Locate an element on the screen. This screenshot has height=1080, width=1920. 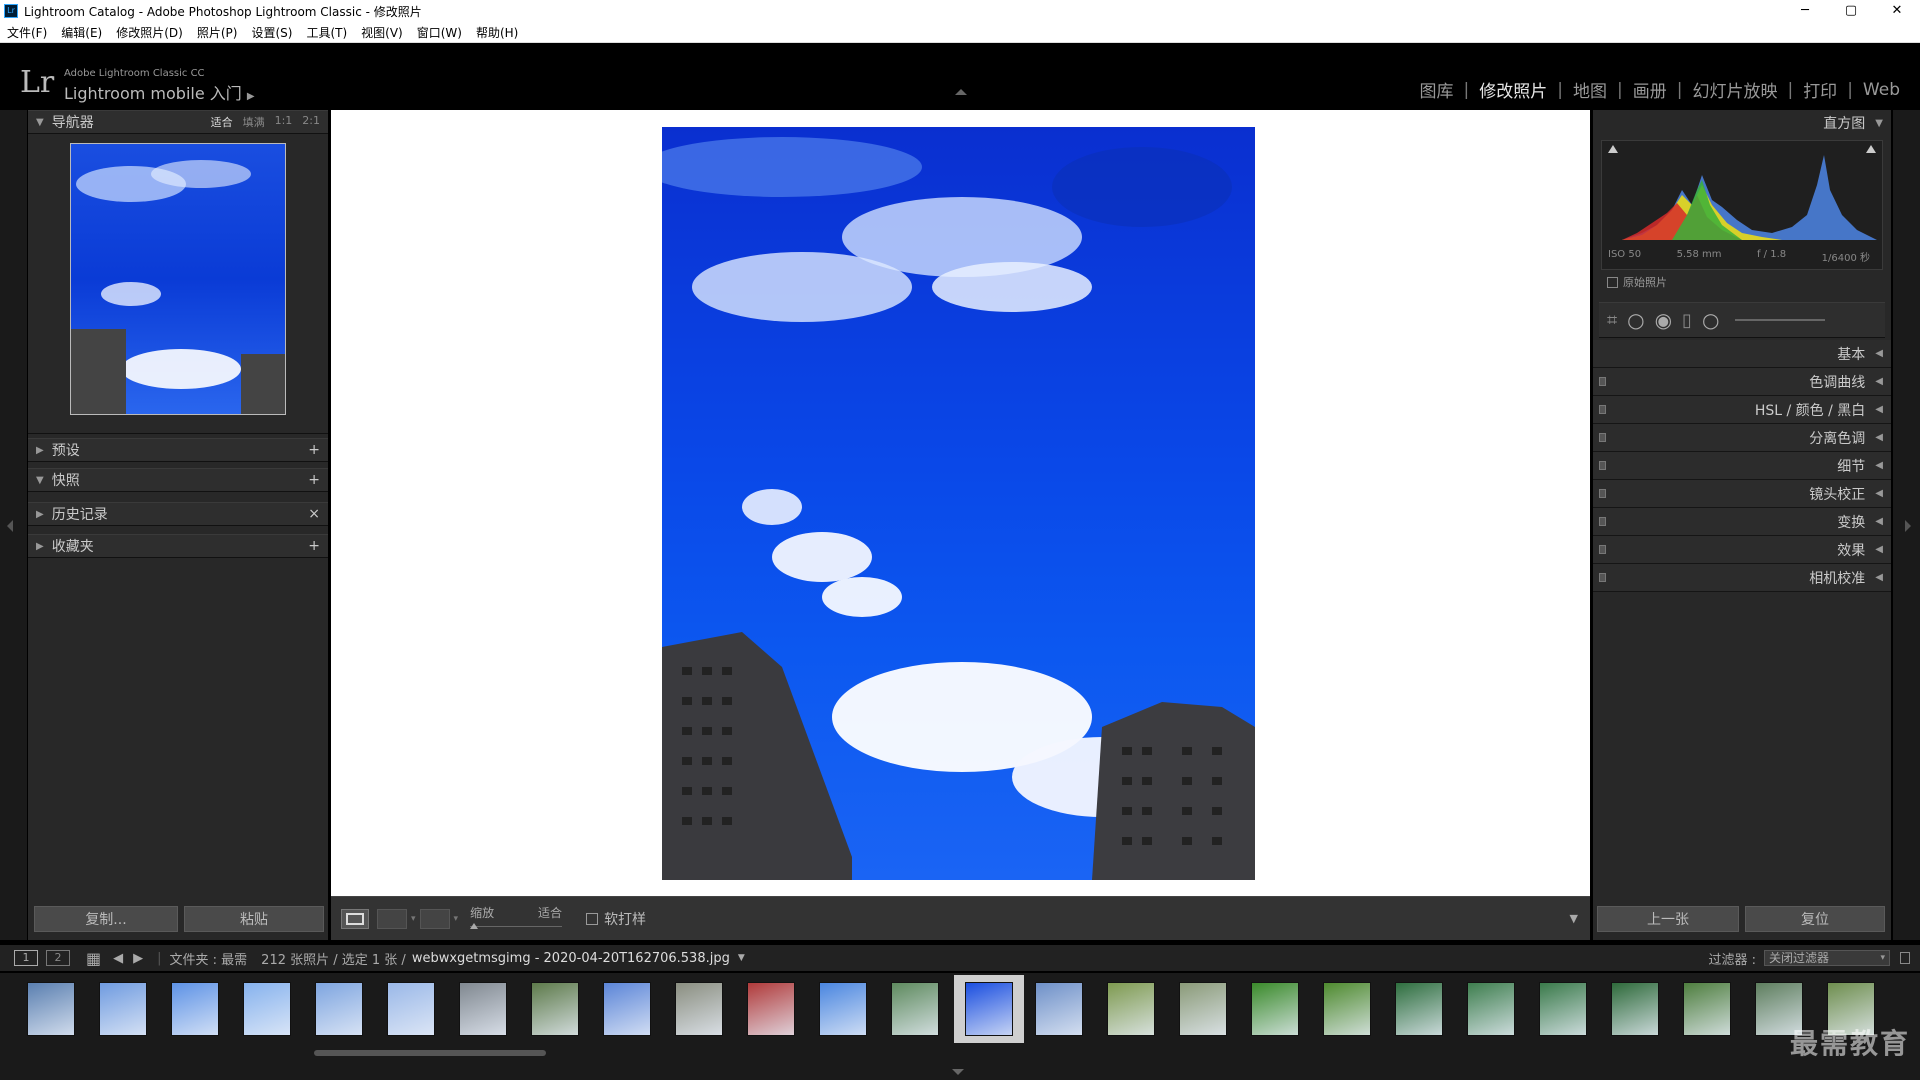
menu-view: 视图(V) is located at coordinates (382, 32).